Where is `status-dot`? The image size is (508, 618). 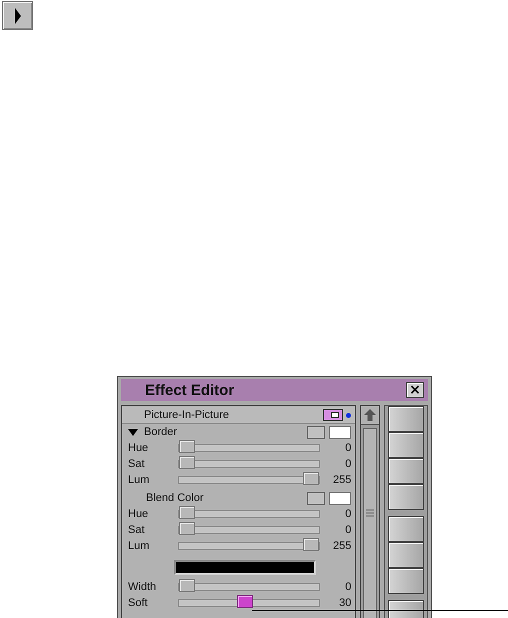
status-dot is located at coordinates (349, 415).